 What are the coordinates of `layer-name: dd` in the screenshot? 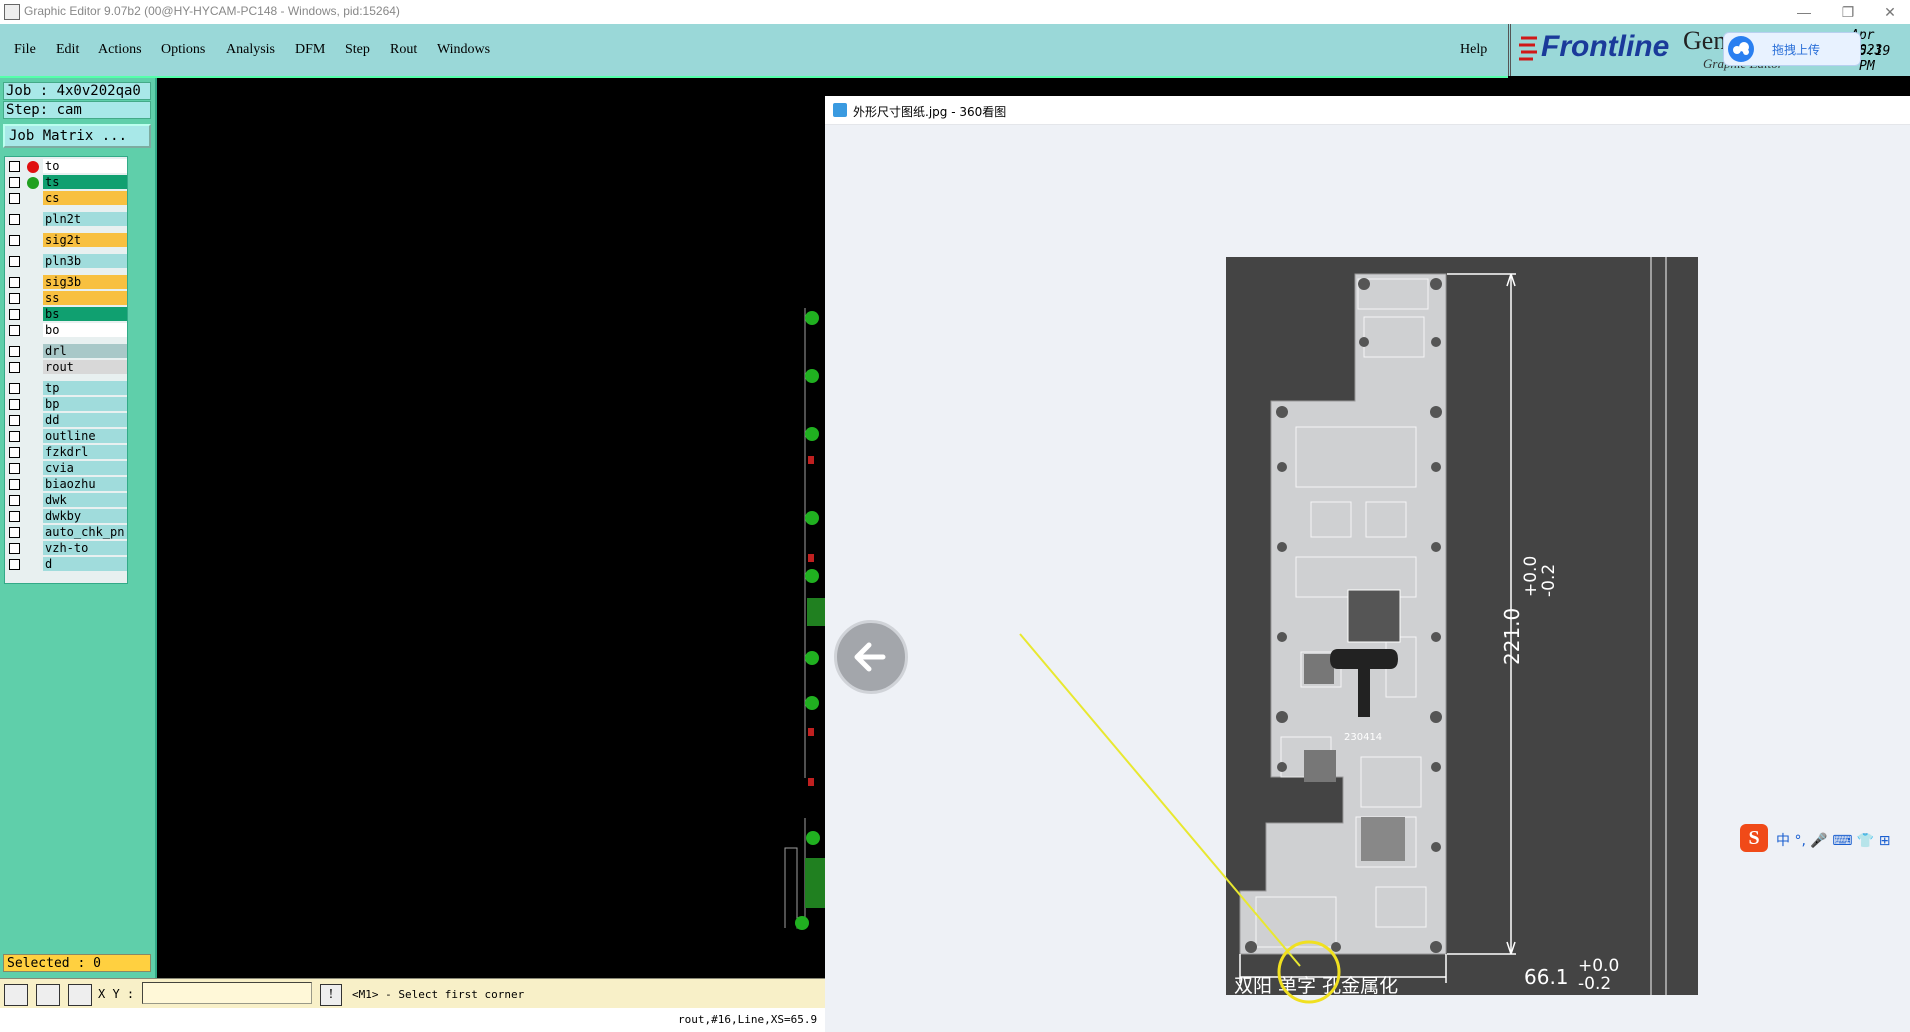 It's located at (85, 420).